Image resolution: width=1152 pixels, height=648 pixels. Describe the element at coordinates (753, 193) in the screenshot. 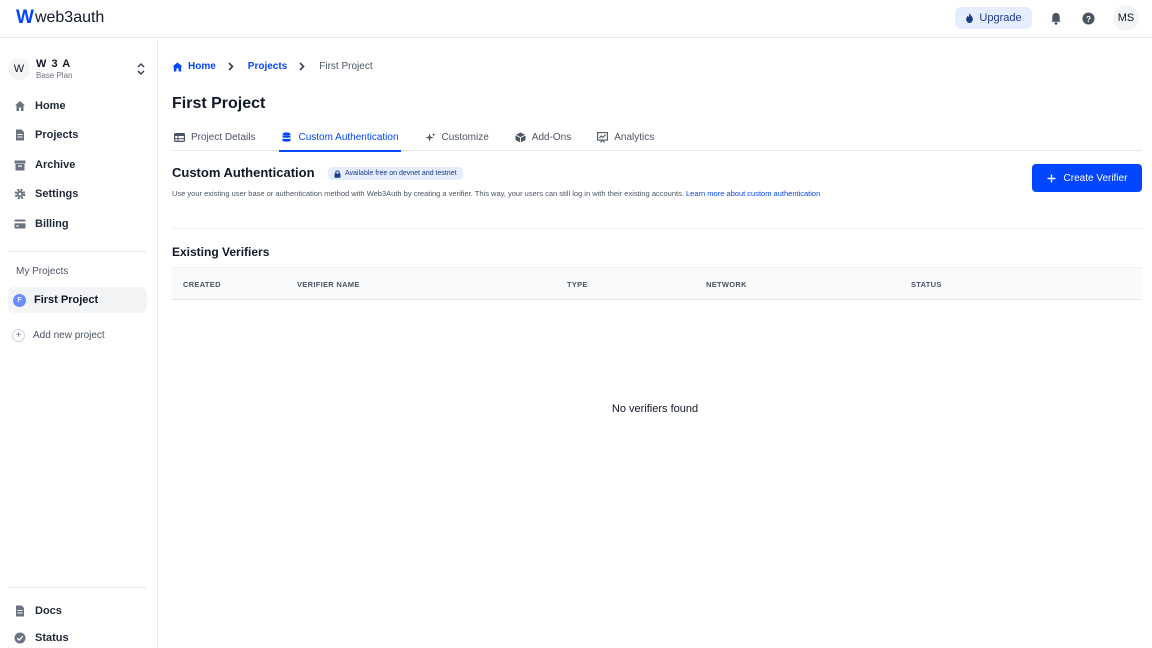

I see `learn-more-link: Learn more about custom authentication` at that location.